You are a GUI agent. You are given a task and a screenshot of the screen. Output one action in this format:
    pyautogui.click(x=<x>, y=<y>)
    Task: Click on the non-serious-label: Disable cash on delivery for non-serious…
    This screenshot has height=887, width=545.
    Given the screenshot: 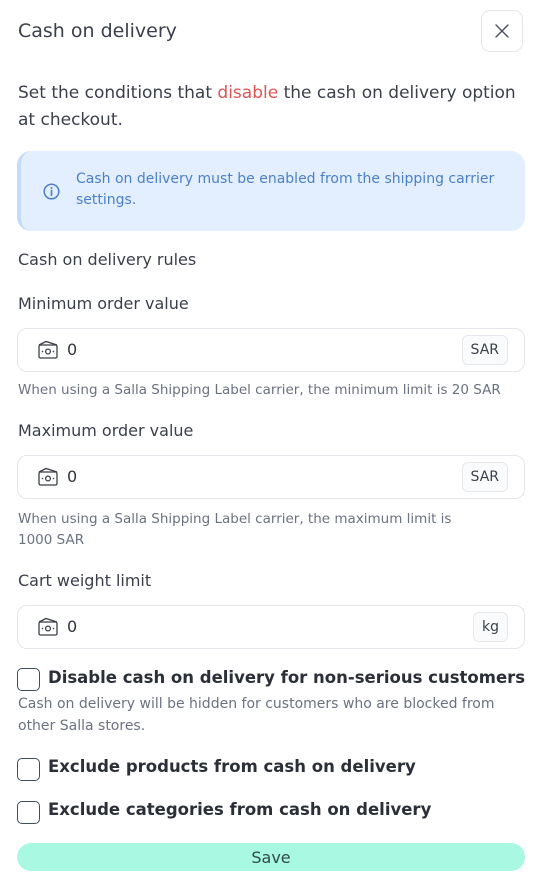 What is the action you would take?
    pyautogui.click(x=286, y=677)
    